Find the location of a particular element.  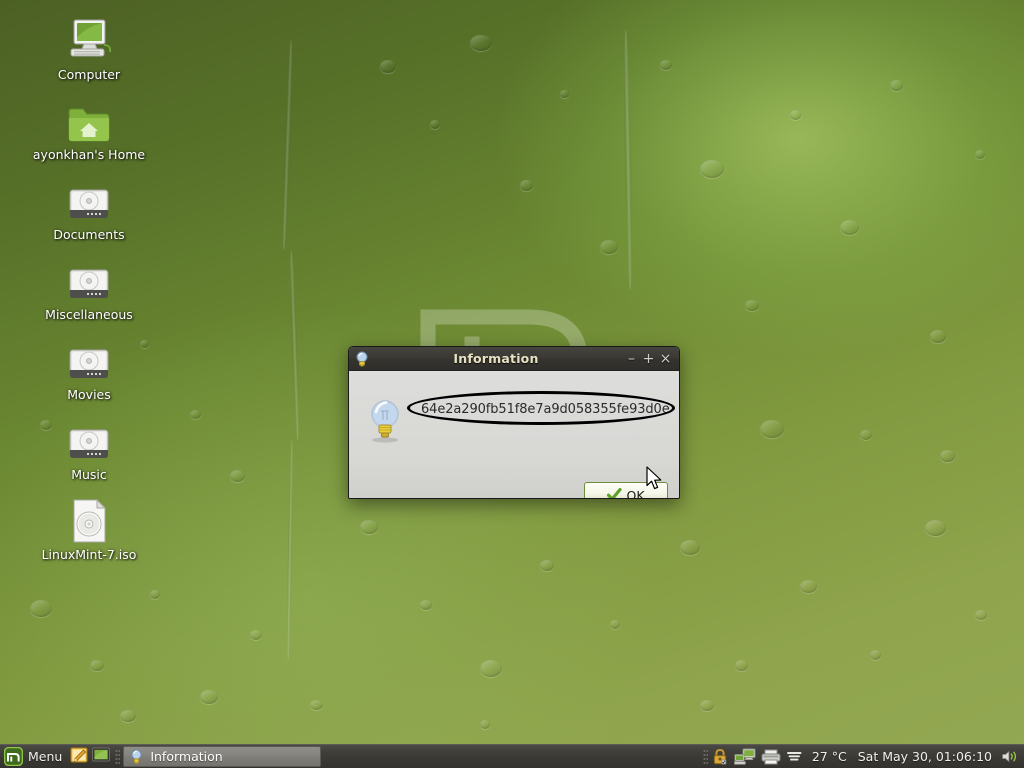

desktop-icon-home: ayonkhan's Home is located at coordinates (89, 128).